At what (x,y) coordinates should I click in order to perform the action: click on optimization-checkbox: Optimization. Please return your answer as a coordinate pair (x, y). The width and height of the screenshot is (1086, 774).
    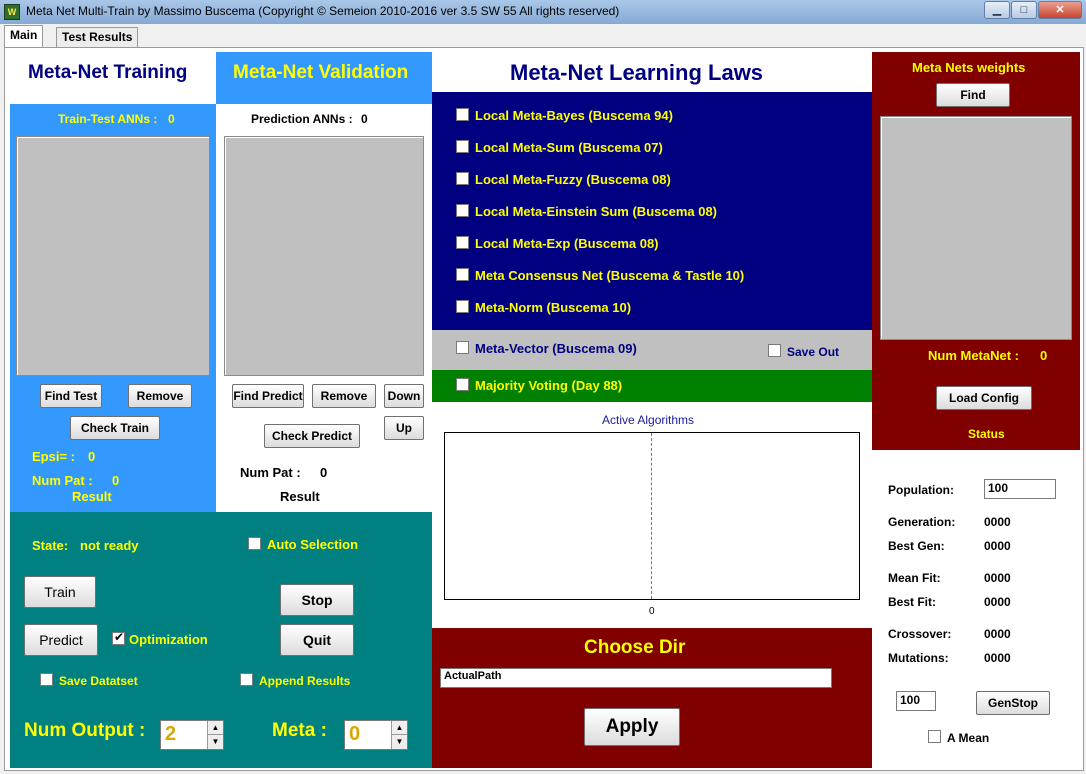
    Looking at the image, I should click on (160, 638).